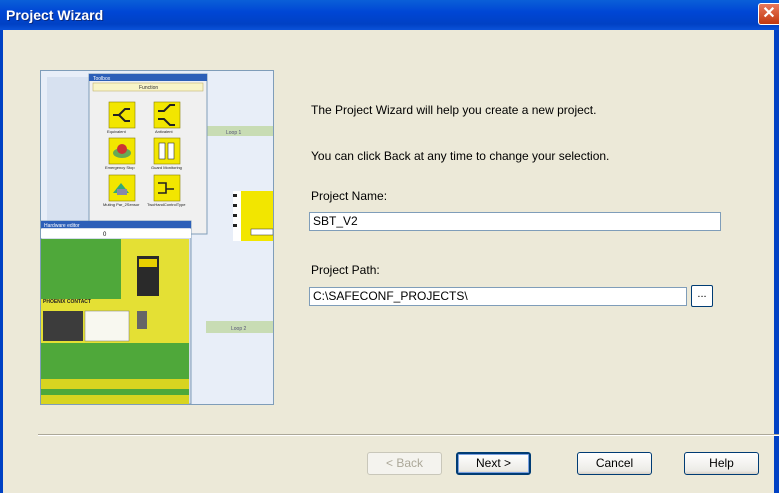  What do you see at coordinates (117, 131) in the screenshot?
I see `tile-label-1: Equivalent` at bounding box center [117, 131].